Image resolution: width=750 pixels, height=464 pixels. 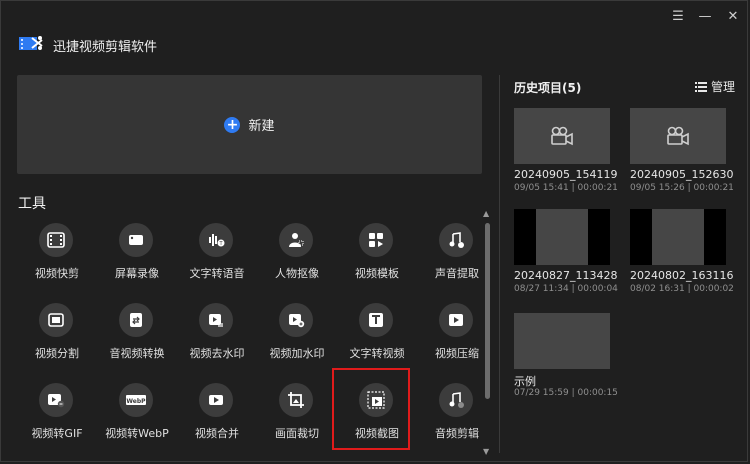 What do you see at coordinates (456, 320) in the screenshot?
I see `compress-icon` at bounding box center [456, 320].